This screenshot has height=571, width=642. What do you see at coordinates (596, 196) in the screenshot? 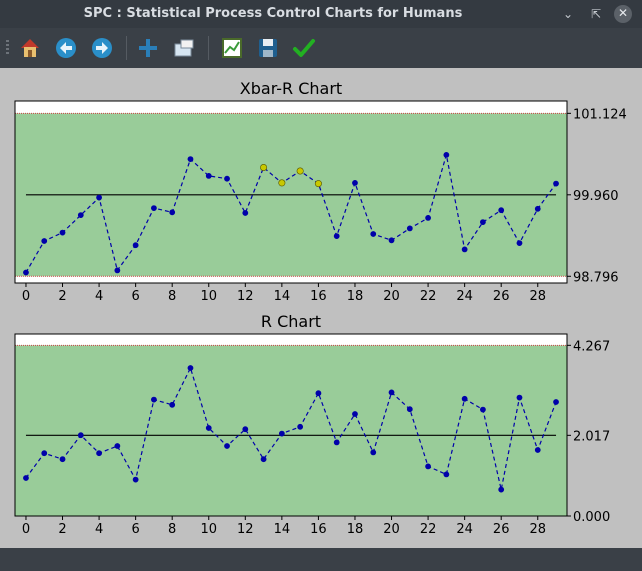
I see `y-tick-label: 99.960` at bounding box center [596, 196].